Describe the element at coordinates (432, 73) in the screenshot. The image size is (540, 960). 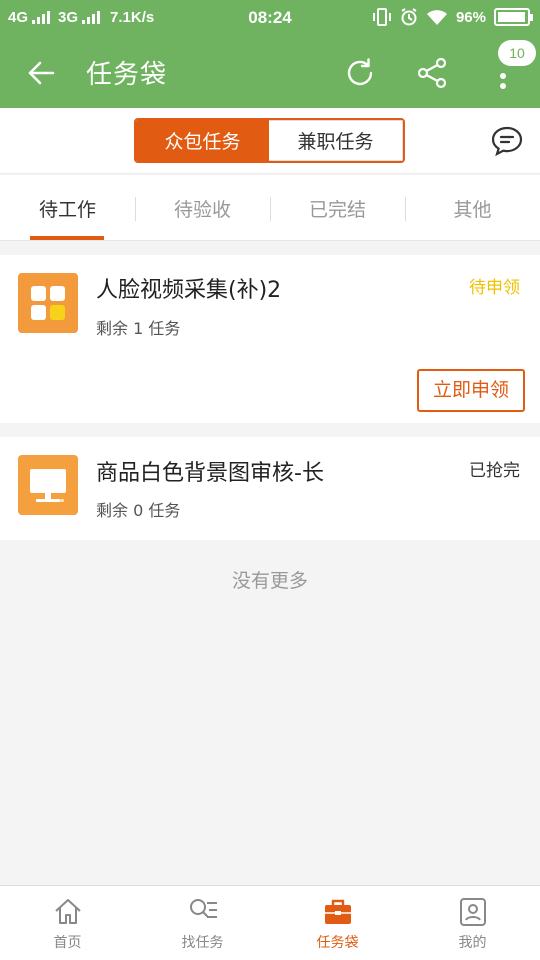
I see `share-icon` at that location.